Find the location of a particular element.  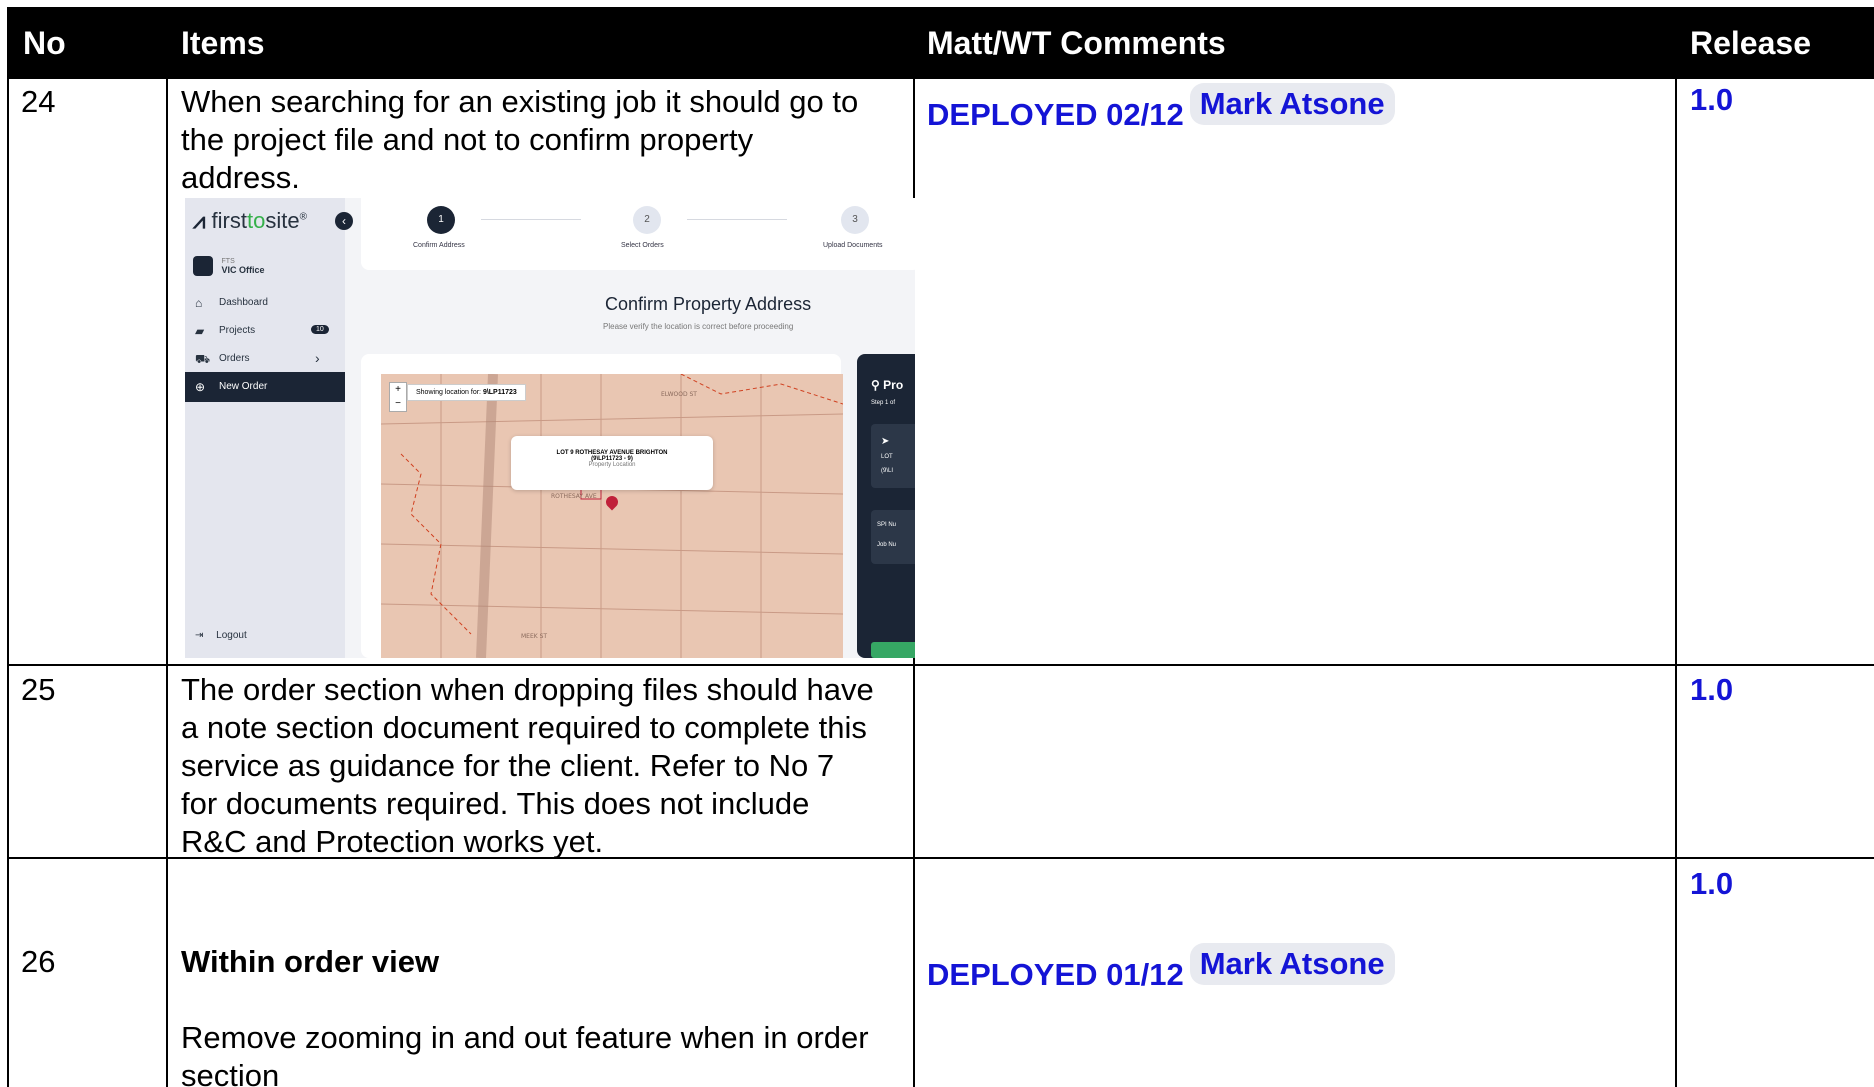

header-items: Items is located at coordinates (223, 43).